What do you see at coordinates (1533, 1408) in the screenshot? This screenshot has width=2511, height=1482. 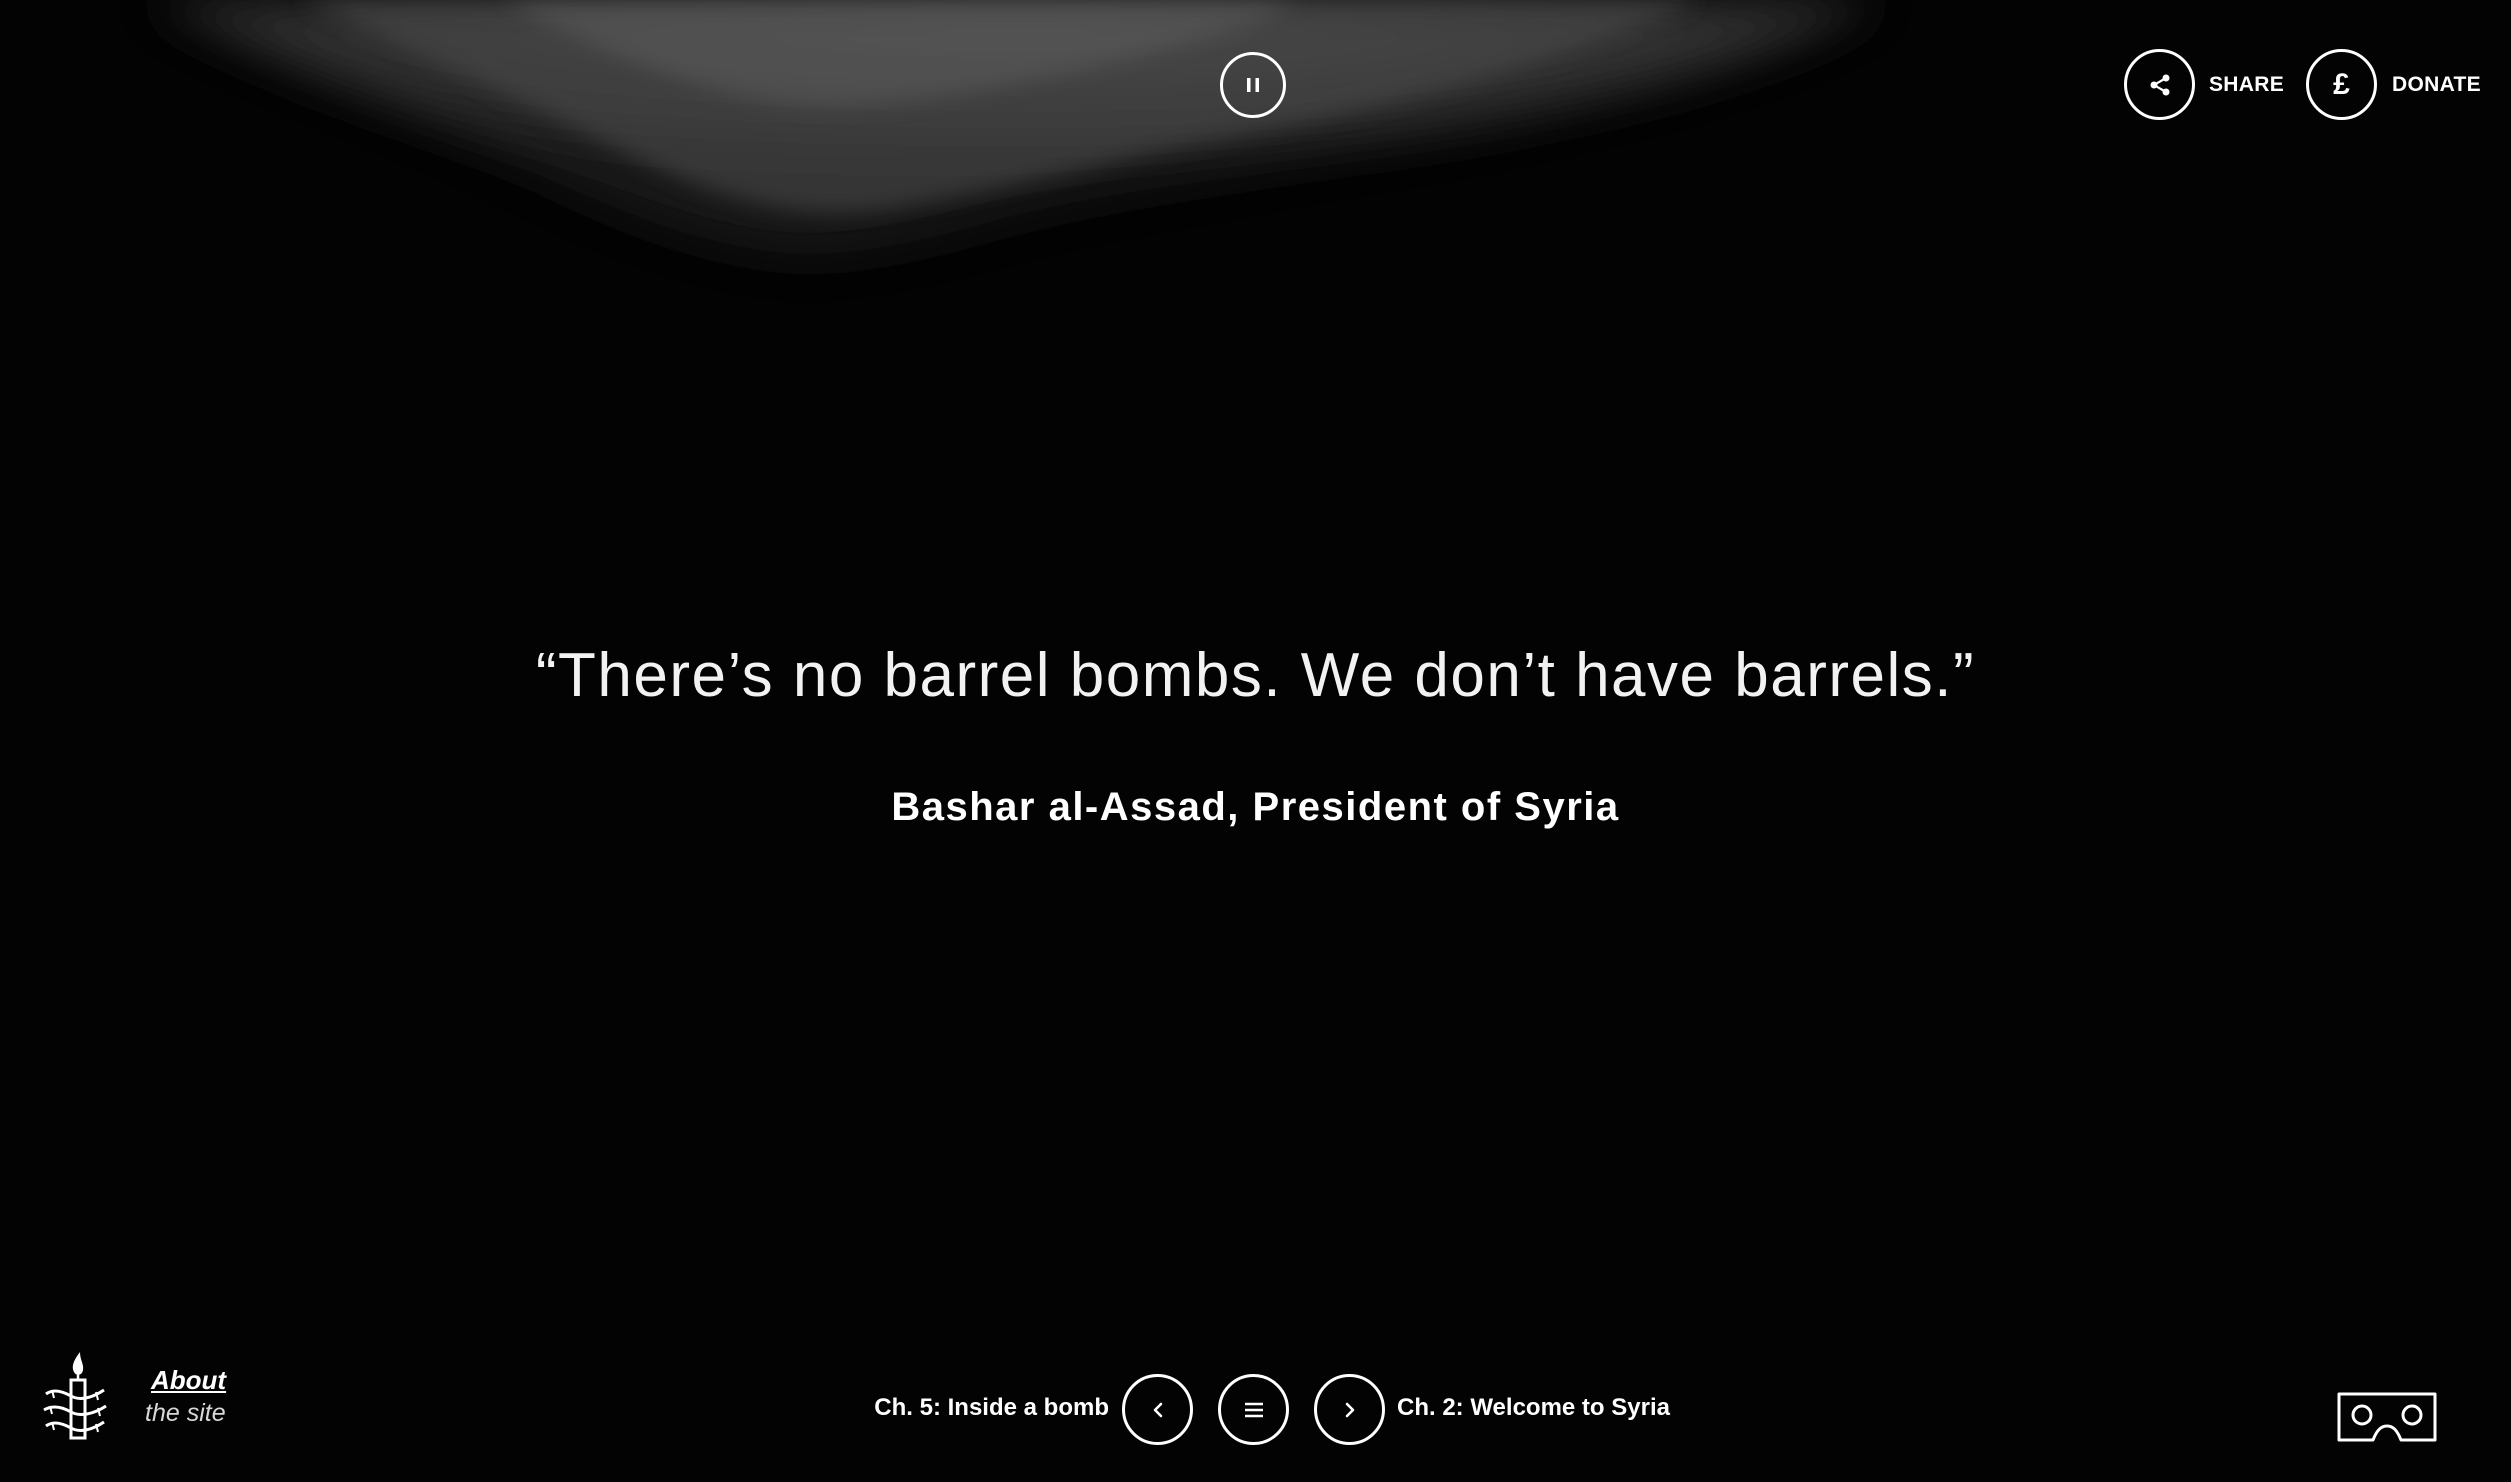 I see `next-chapter-label: Ch. 2: Welcome to Syria` at bounding box center [1533, 1408].